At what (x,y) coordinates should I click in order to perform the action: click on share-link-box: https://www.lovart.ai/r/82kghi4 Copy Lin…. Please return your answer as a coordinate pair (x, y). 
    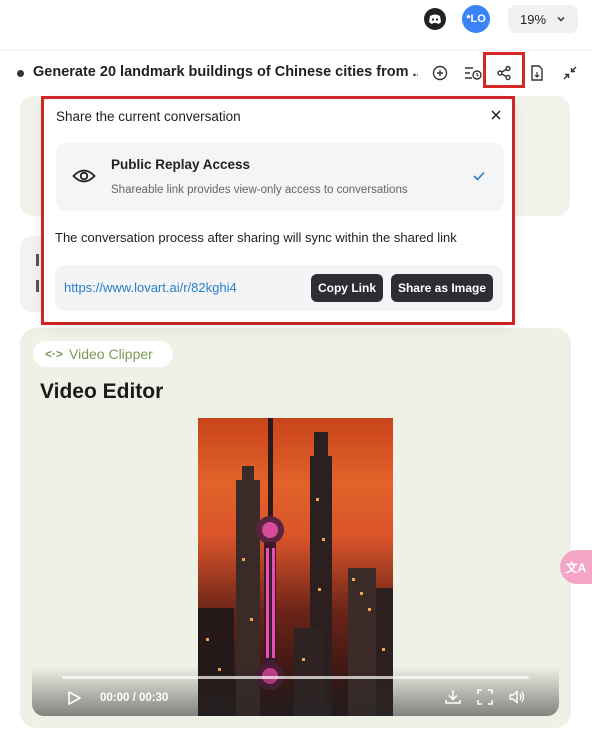
    Looking at the image, I should click on (279, 288).